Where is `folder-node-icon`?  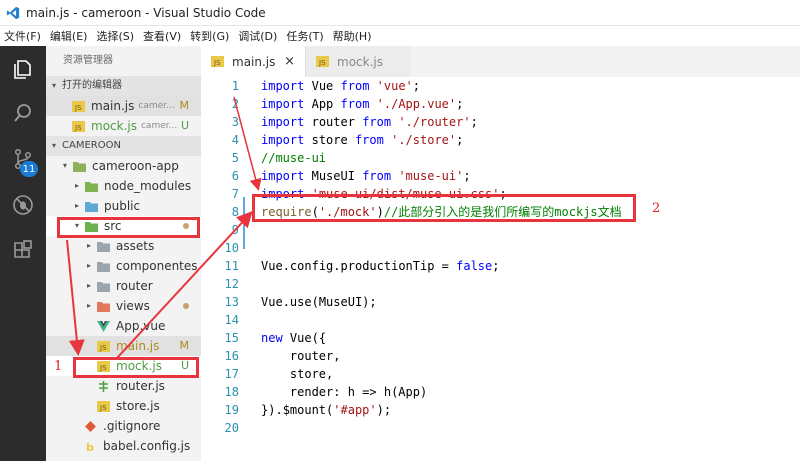
folder-node-icon is located at coordinates (91, 186).